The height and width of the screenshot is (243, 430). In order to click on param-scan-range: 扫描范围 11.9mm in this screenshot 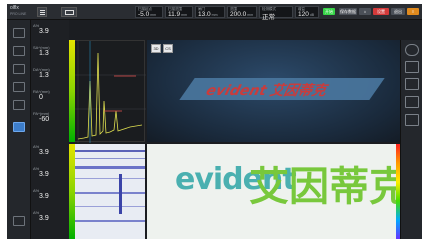, I will do `click(179, 12)`.